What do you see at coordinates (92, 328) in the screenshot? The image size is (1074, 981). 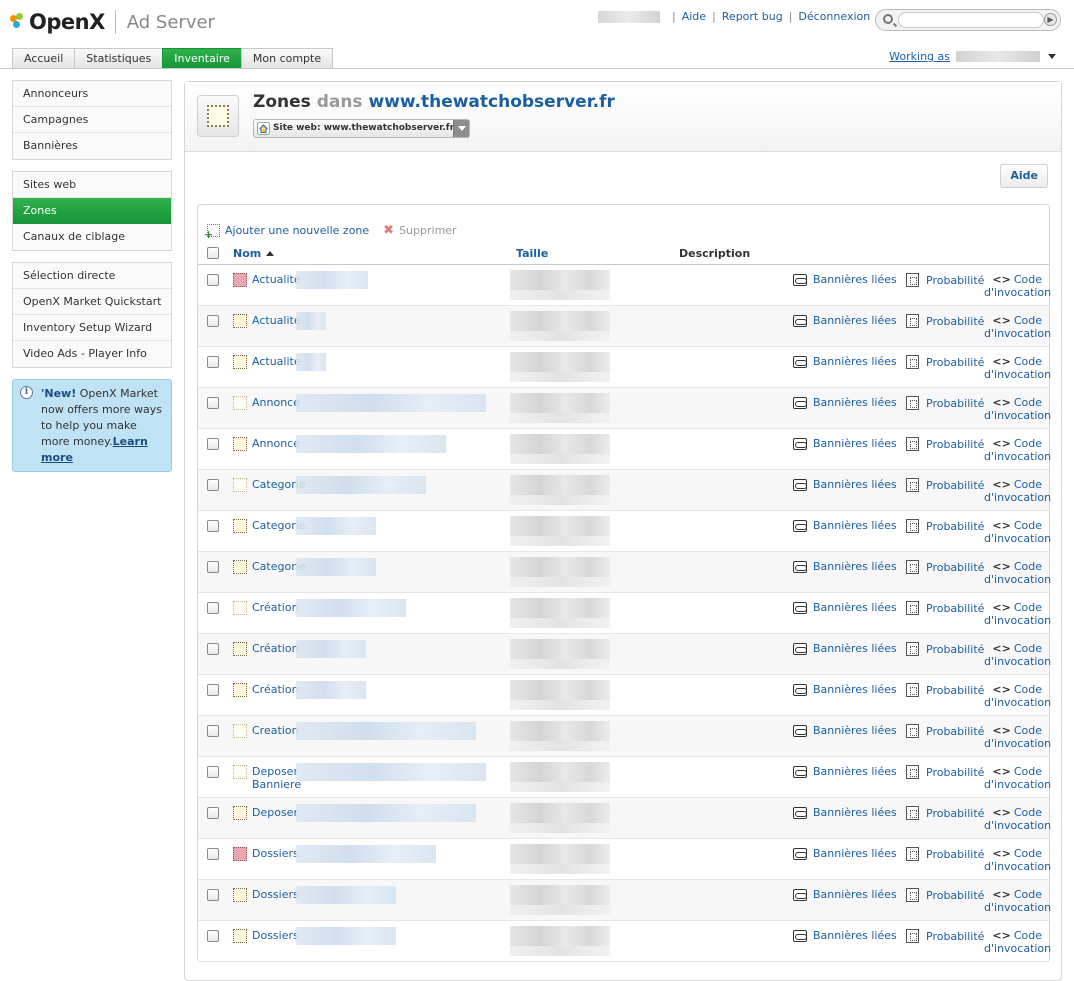 I see `sidebar-item-setup-wizard: Inventory Setup Wizard` at bounding box center [92, 328].